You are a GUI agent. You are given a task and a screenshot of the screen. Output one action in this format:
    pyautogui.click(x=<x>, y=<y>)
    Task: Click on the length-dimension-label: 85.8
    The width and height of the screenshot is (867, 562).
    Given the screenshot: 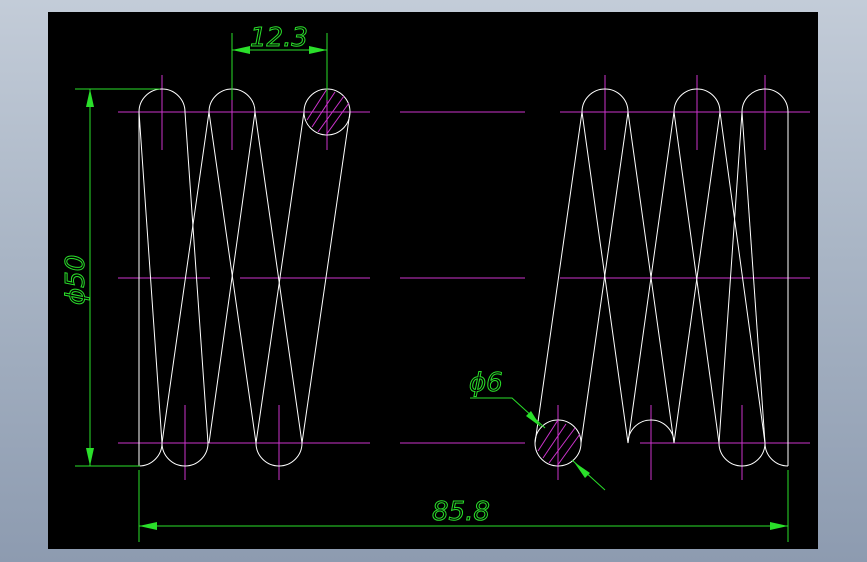 What is the action you would take?
    pyautogui.click(x=461, y=512)
    